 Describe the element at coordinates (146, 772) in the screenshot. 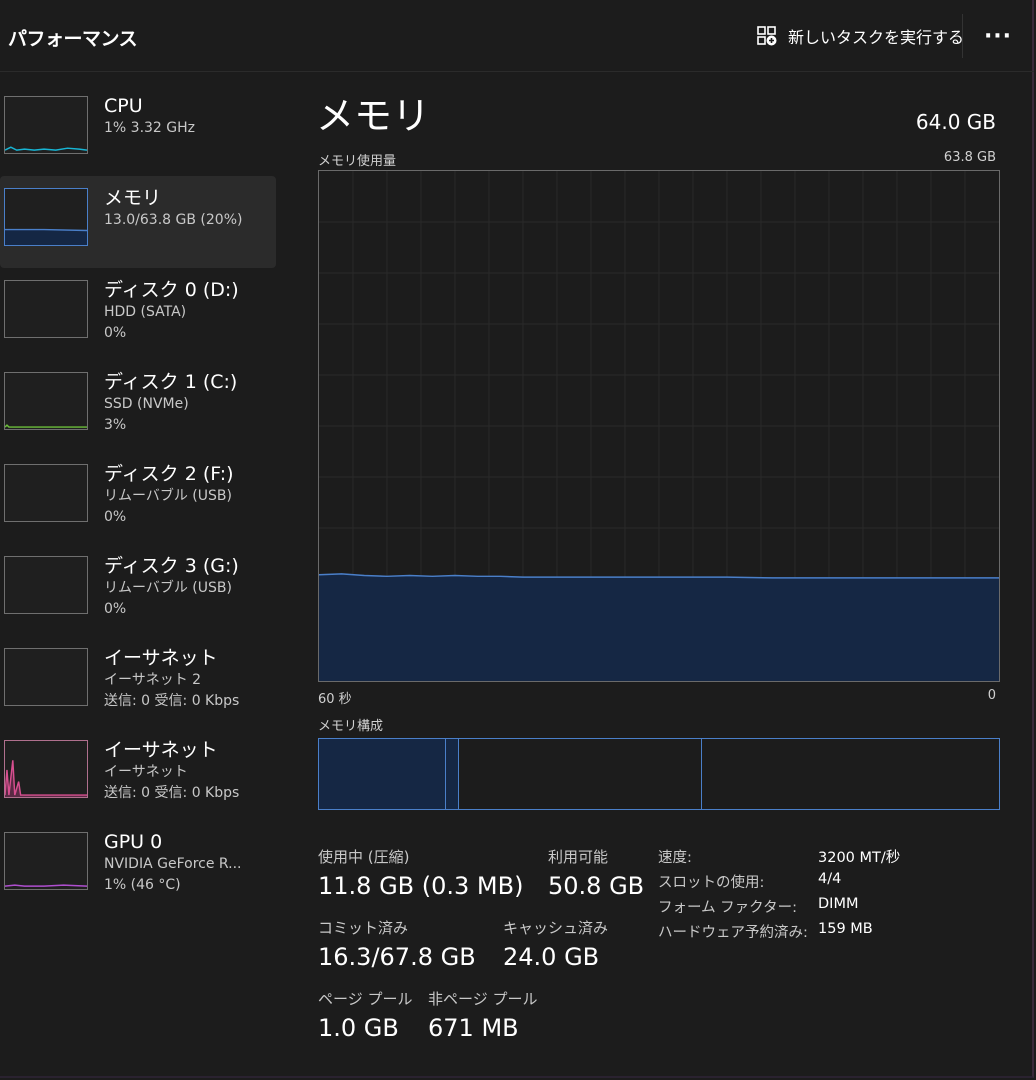

I see `sidebar-item-detail: イーサネット` at that location.